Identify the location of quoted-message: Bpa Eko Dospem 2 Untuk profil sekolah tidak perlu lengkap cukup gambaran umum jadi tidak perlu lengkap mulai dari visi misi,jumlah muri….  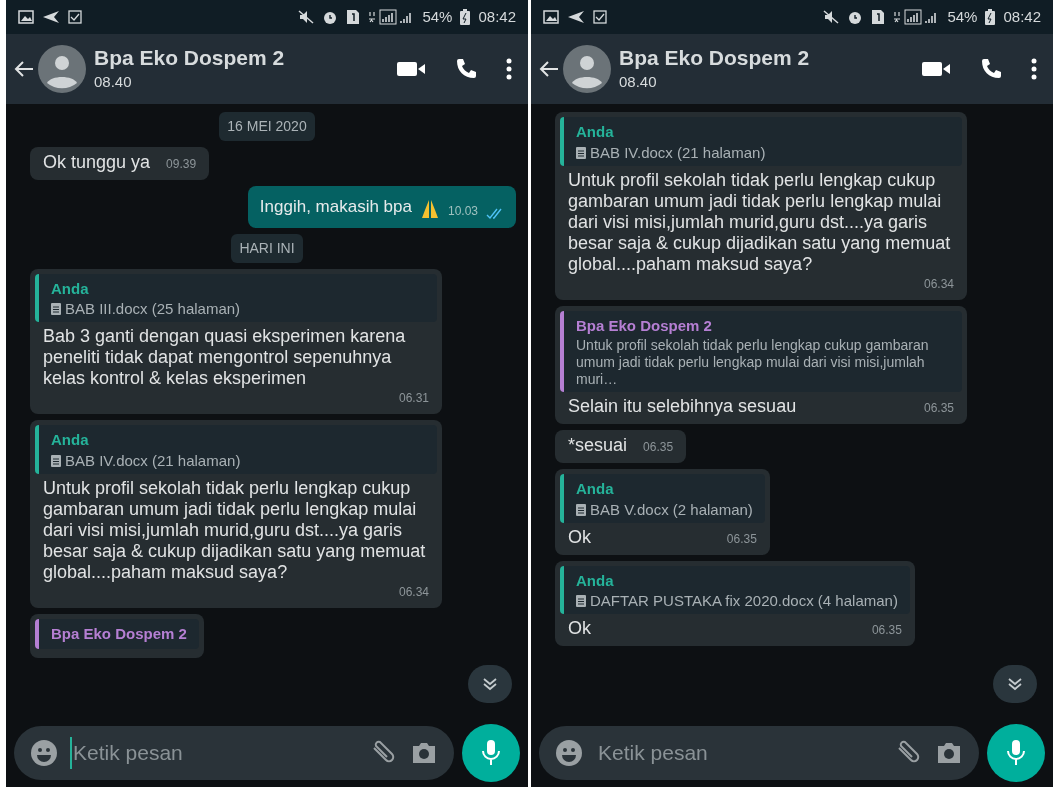
(761, 351).